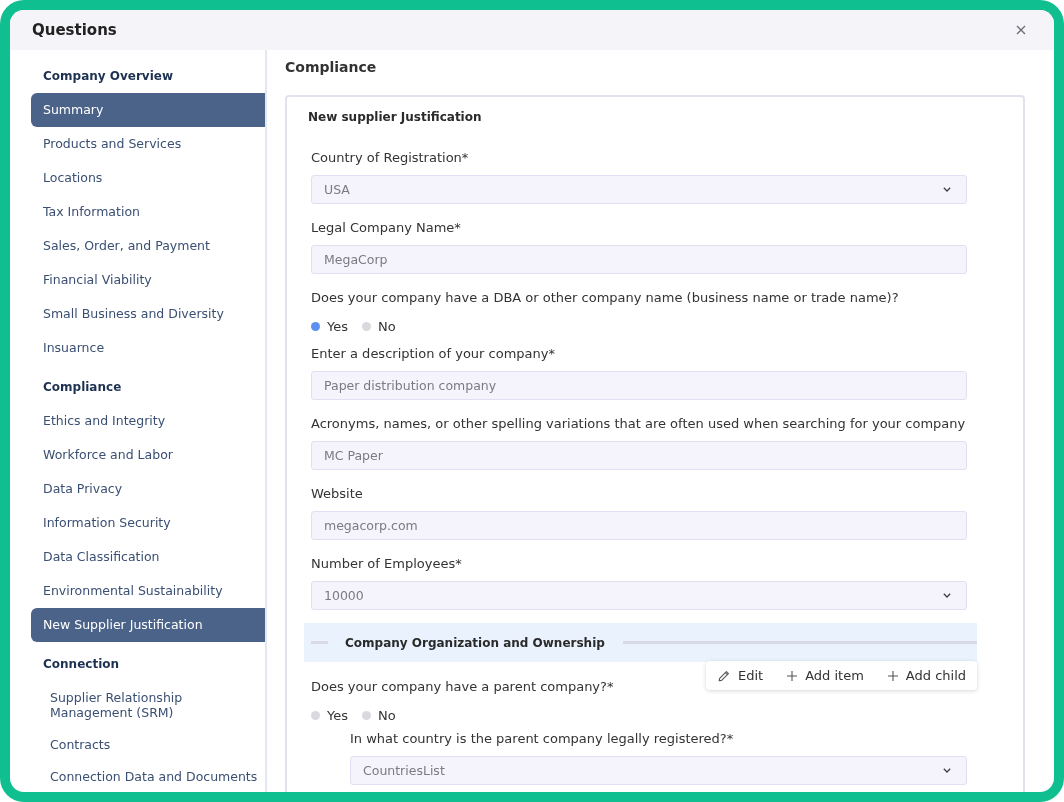 This screenshot has height=802, width=1064. I want to click on sidebar-heading: Company Overview, so click(108, 76).